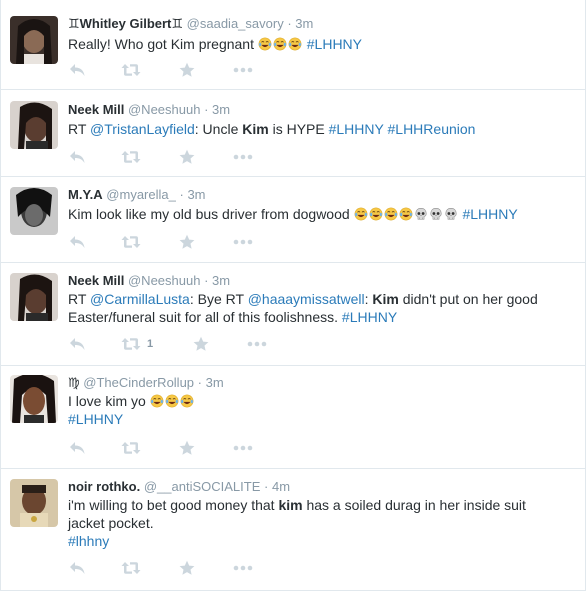  I want to click on author-name: ♊Whitley Gilbert♊, so click(125, 23).